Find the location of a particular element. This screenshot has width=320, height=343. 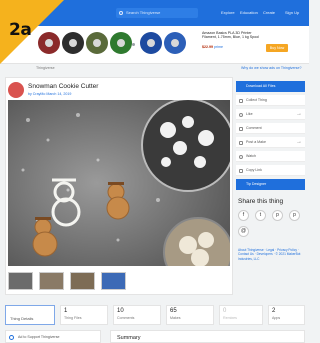

avatar is located at coordinates (16, 90).